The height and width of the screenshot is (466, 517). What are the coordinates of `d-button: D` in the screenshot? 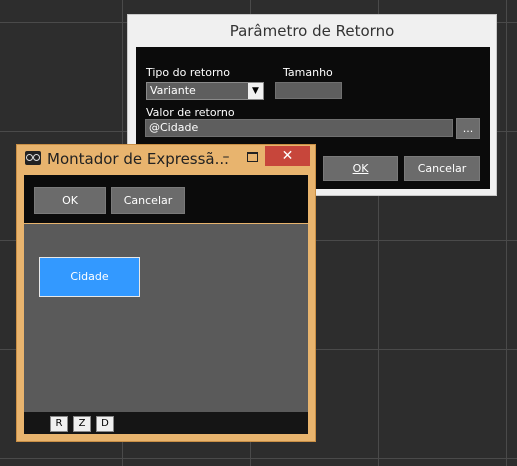 It's located at (105, 424).